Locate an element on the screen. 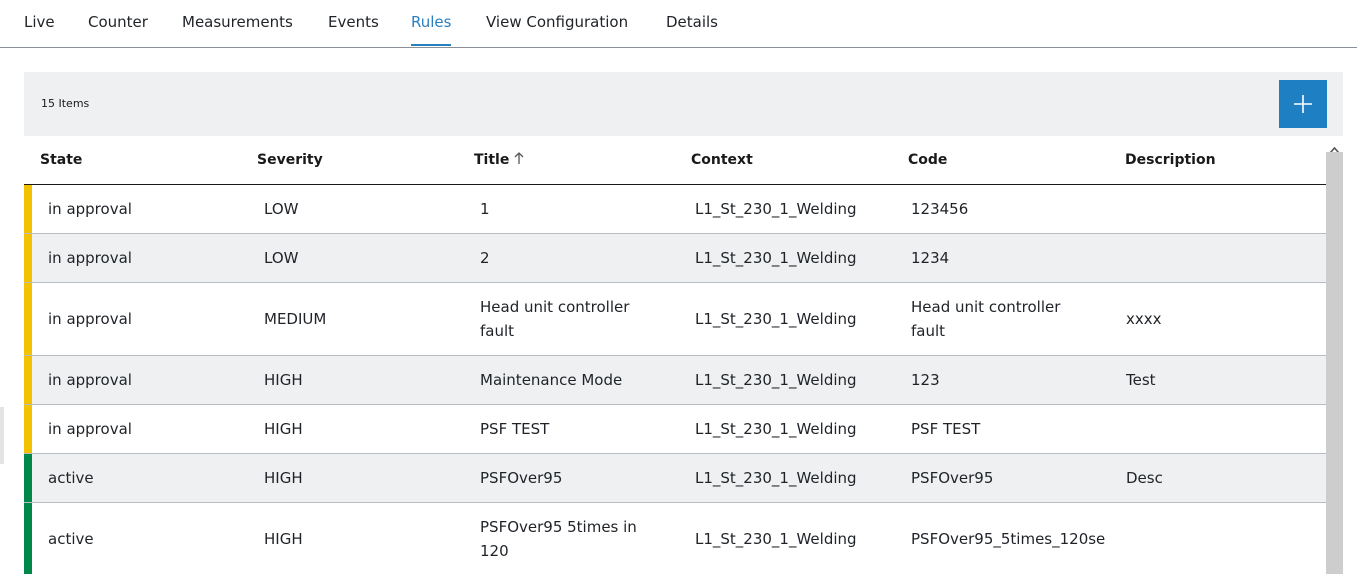 Image resolution: width=1357 pixels, height=574 pixels. tab-counter: Counter is located at coordinates (118, 22).